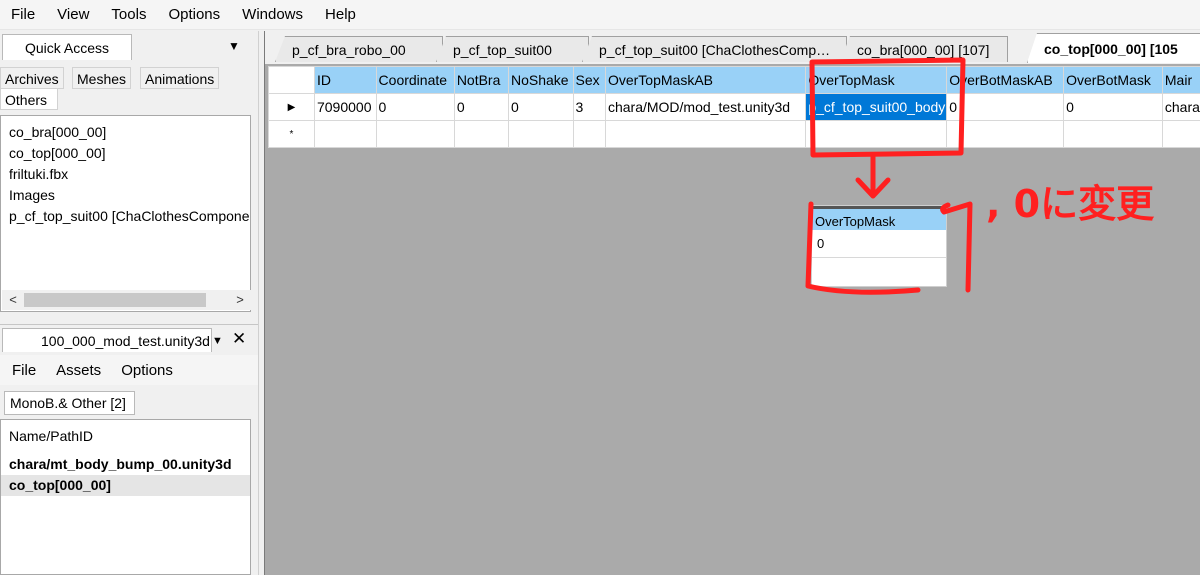  What do you see at coordinates (600, 15) in the screenshot?
I see `menubar: File View Tools Options Windows Help` at bounding box center [600, 15].